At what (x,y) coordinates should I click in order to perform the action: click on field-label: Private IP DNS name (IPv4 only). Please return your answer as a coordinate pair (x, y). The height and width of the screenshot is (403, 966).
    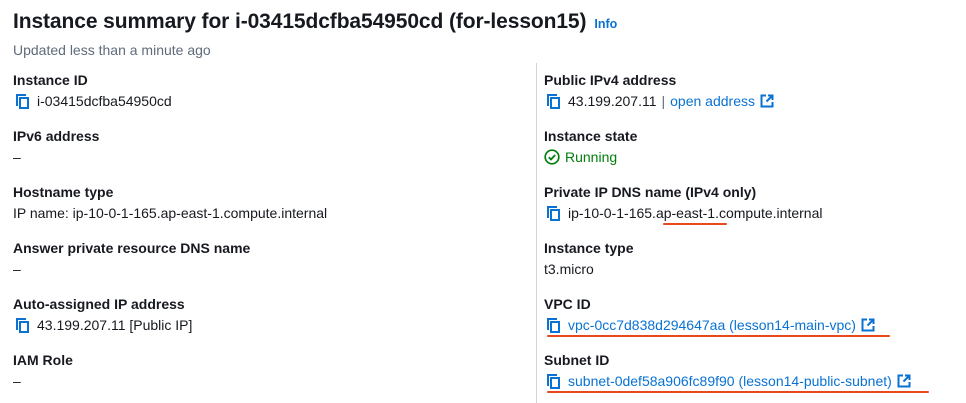
    Looking at the image, I should click on (650, 192).